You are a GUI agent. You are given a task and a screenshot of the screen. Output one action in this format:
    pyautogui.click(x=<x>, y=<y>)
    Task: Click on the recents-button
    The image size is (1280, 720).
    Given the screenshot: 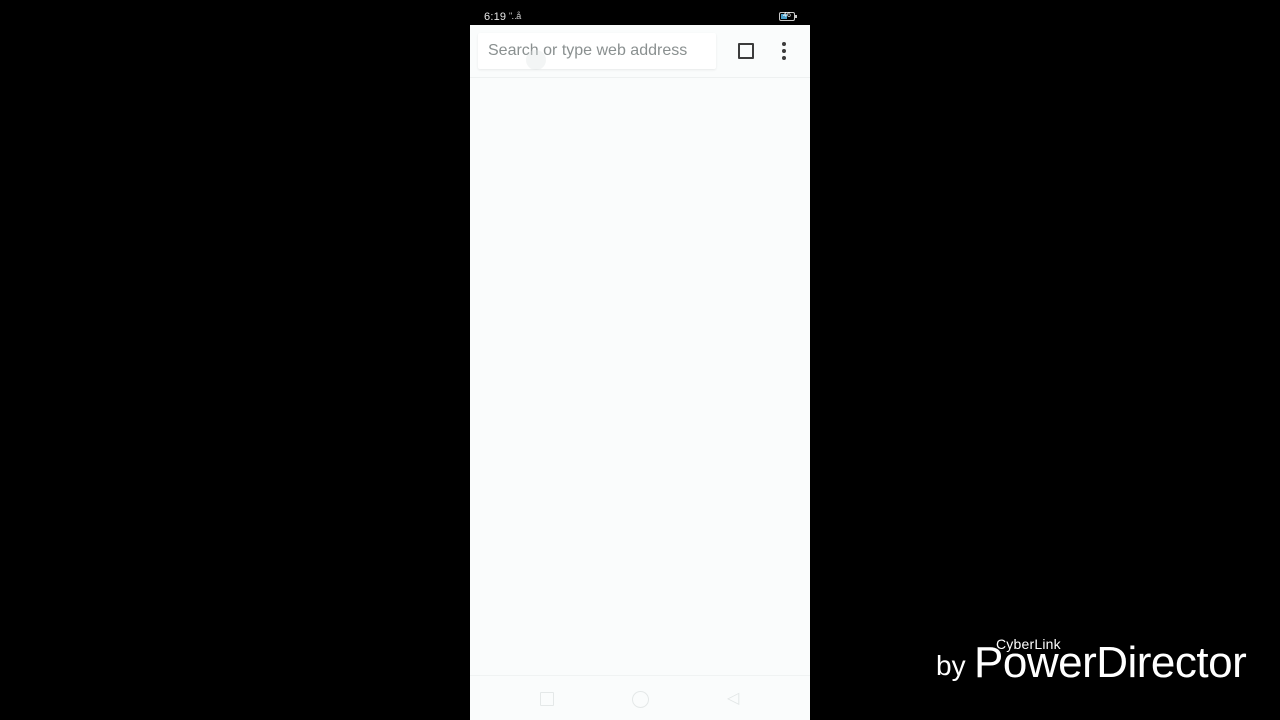 What is the action you would take?
    pyautogui.click(x=547, y=699)
    